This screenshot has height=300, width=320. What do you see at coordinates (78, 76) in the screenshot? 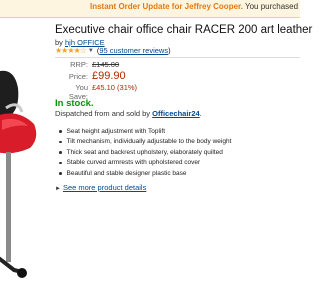
I see `price-label: Price:` at bounding box center [78, 76].